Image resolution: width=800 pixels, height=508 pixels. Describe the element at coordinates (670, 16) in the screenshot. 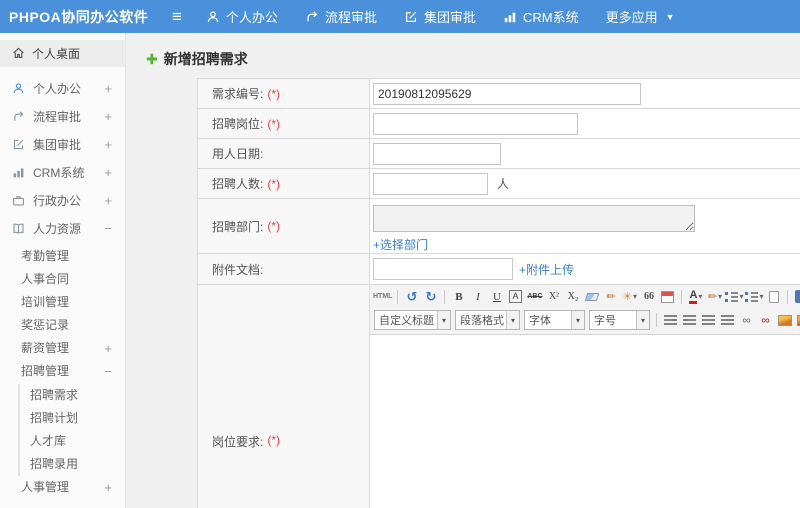

I see `chevron-down-icon: ▼` at that location.